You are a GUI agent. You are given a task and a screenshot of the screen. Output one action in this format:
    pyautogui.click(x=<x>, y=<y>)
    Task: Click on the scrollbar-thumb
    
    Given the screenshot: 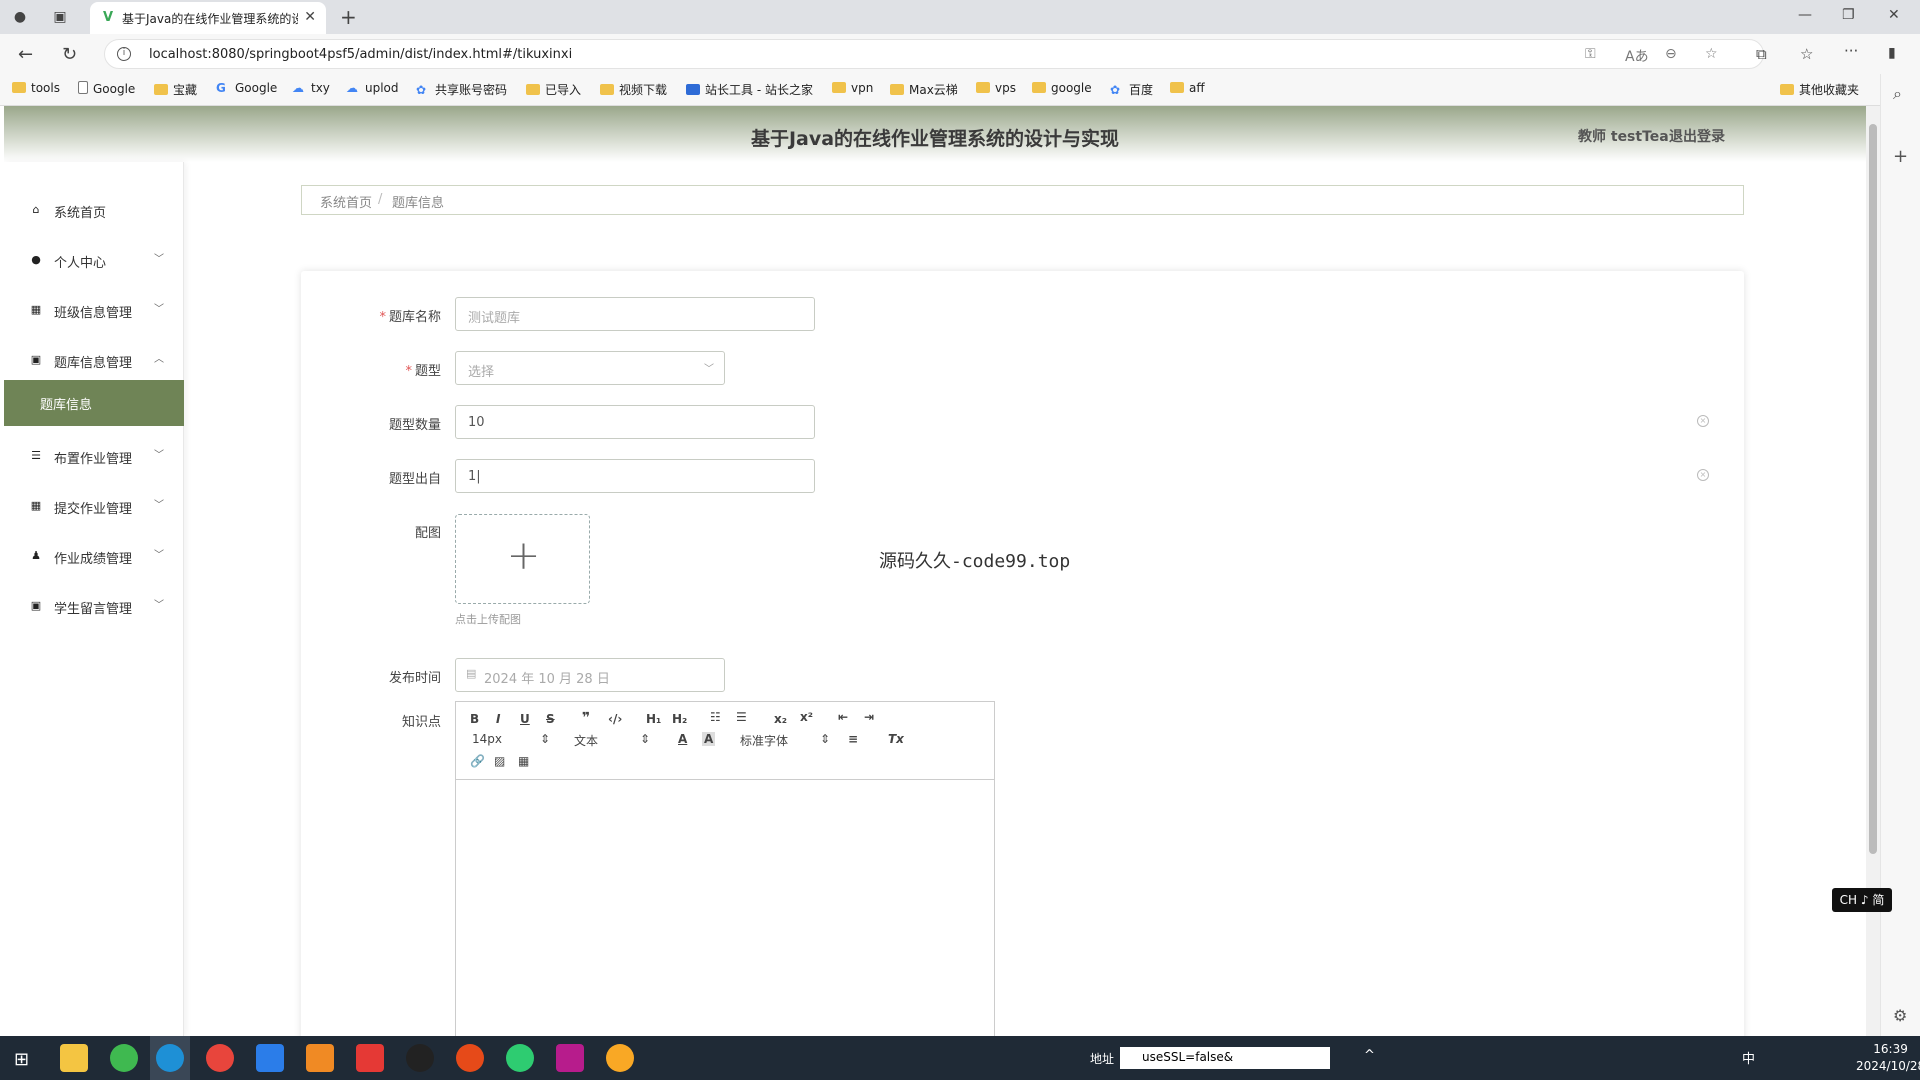 What is the action you would take?
    pyautogui.click(x=1873, y=489)
    